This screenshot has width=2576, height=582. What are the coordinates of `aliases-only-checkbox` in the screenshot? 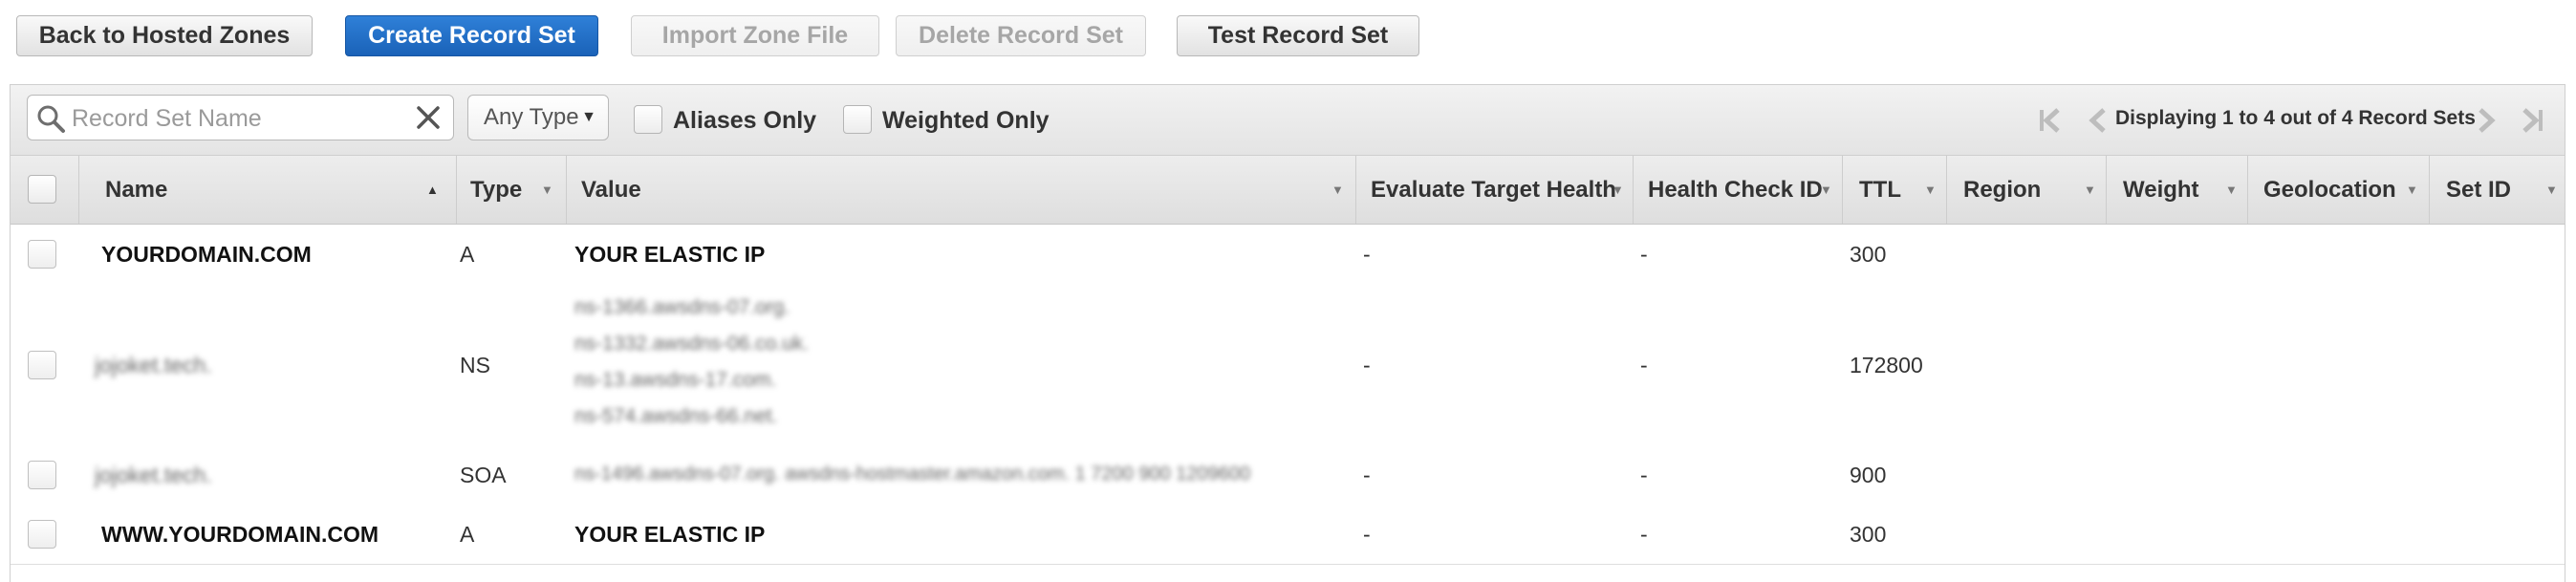 It's located at (648, 120).